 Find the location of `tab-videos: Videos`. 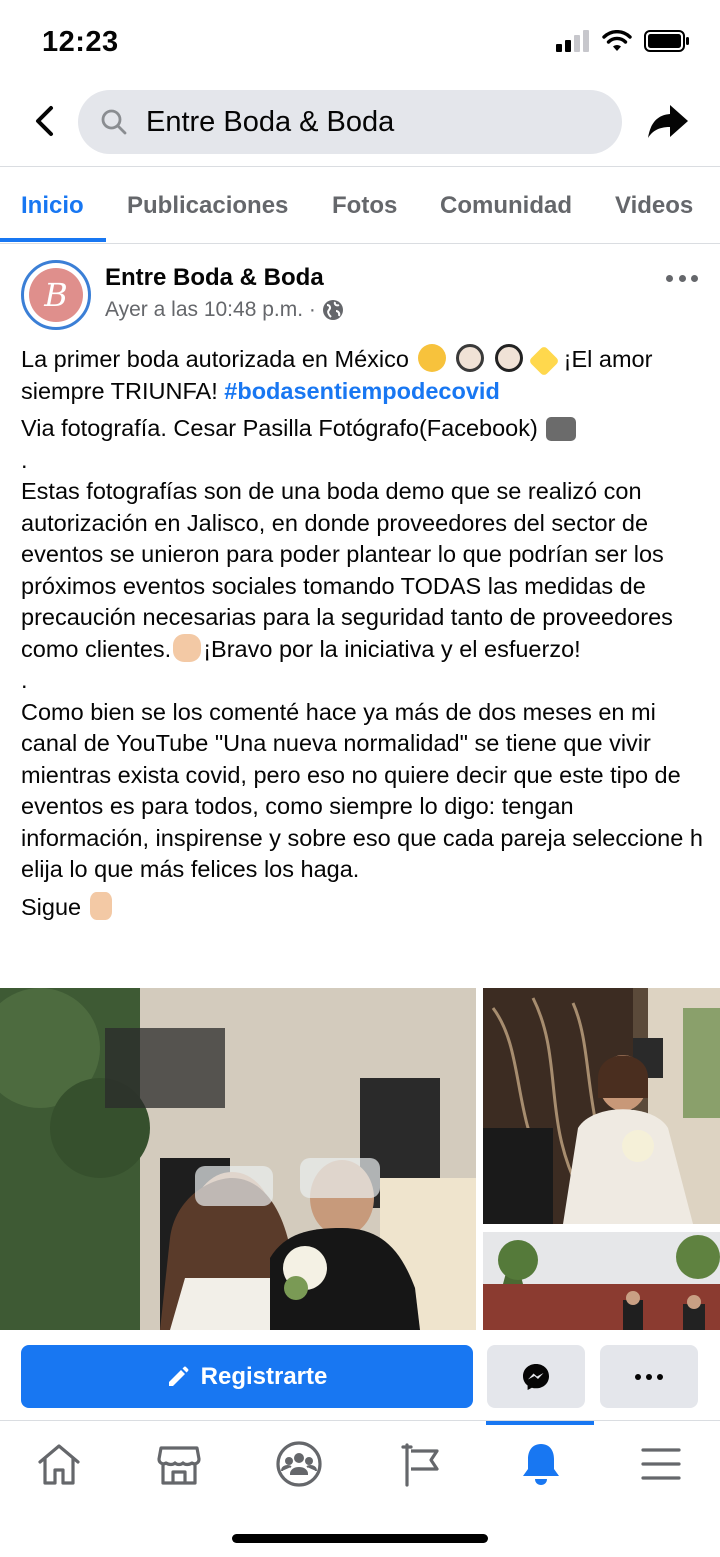

tab-videos: Videos is located at coordinates (654, 206).